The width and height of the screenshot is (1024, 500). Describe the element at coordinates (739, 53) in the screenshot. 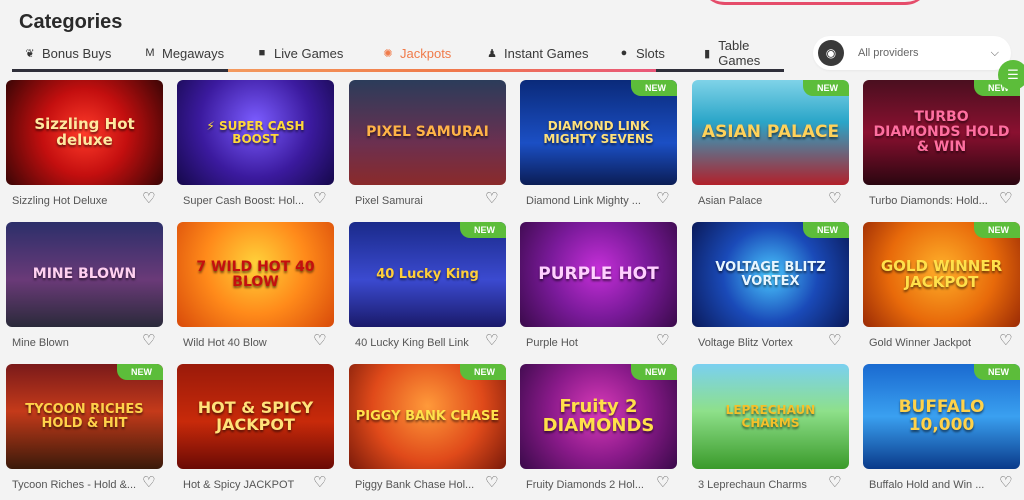

I see `tab-label: Table Games` at that location.